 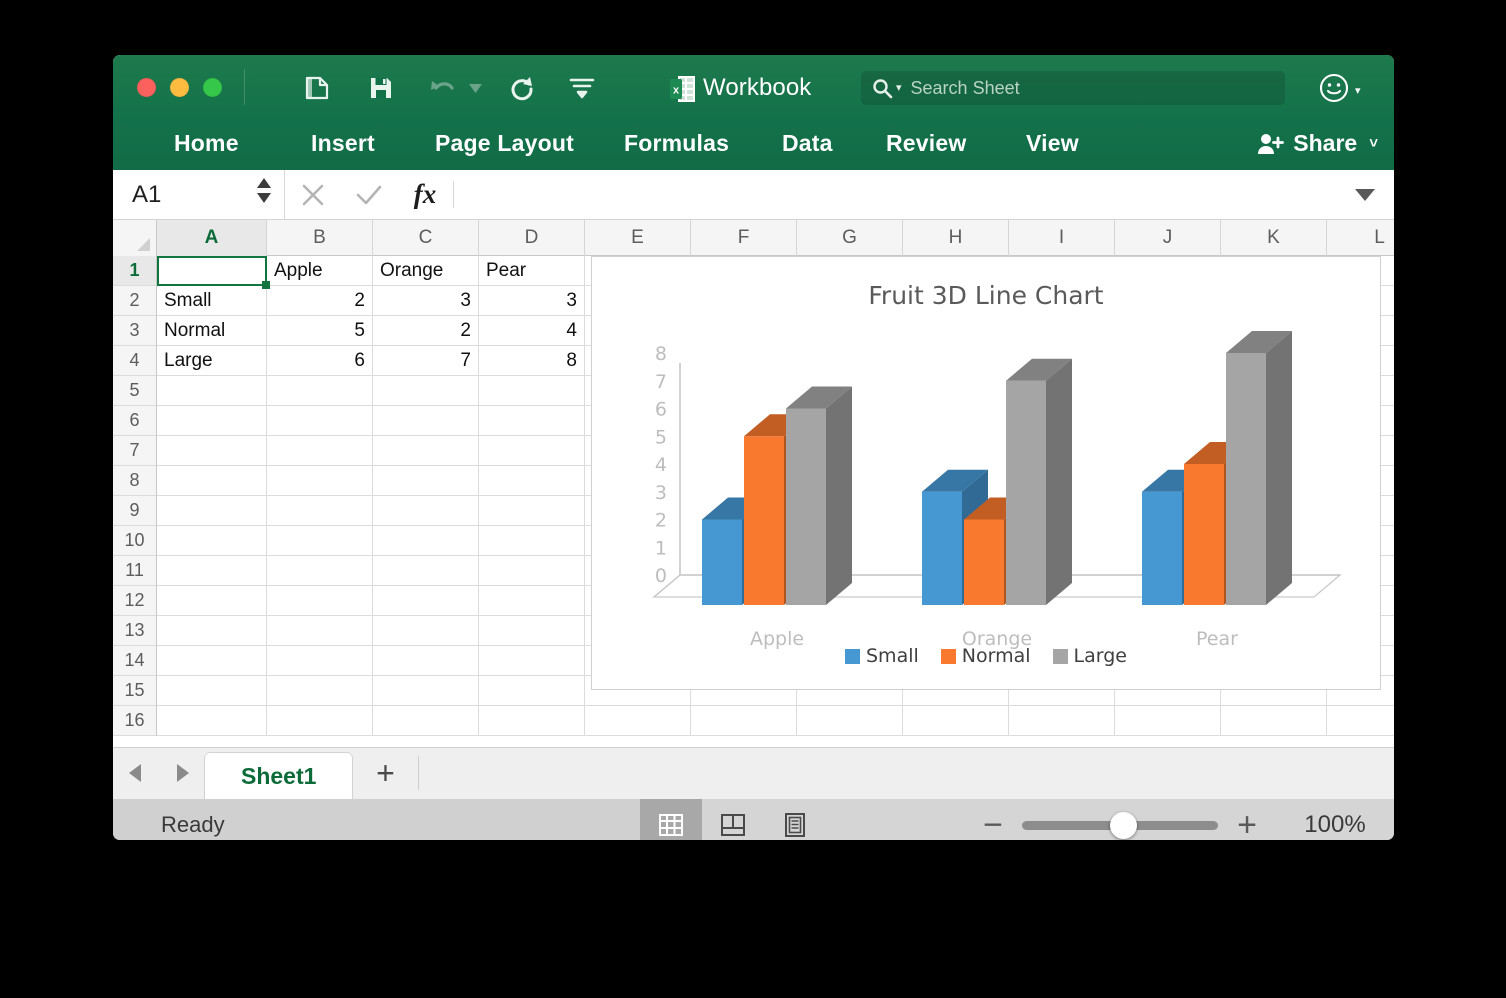 What do you see at coordinates (993, 824) in the screenshot?
I see `zoom-out-button: −` at bounding box center [993, 824].